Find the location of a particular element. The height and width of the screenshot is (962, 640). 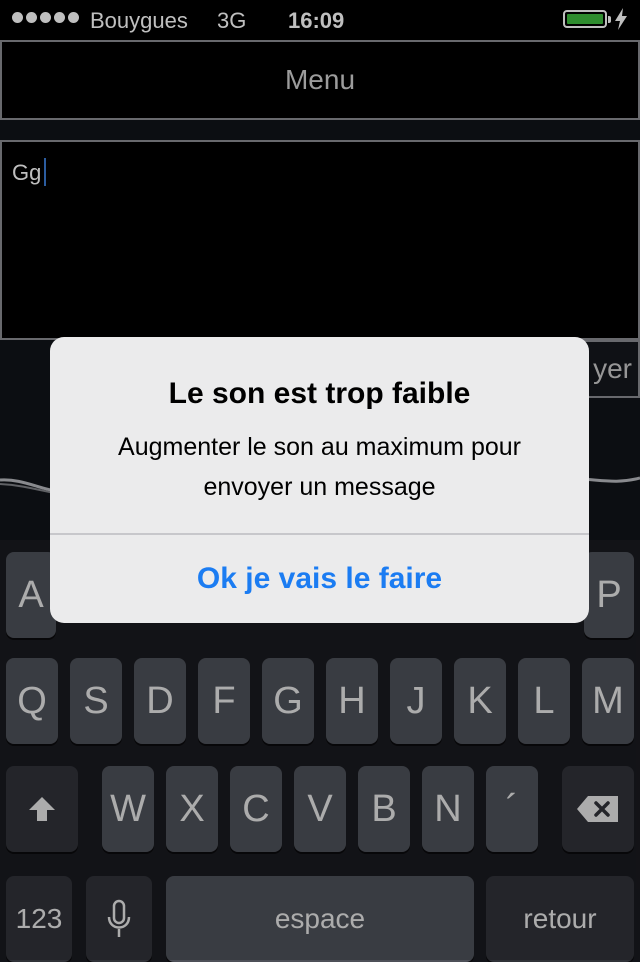

alert-title: Le son est trop faible is located at coordinates (319, 393).